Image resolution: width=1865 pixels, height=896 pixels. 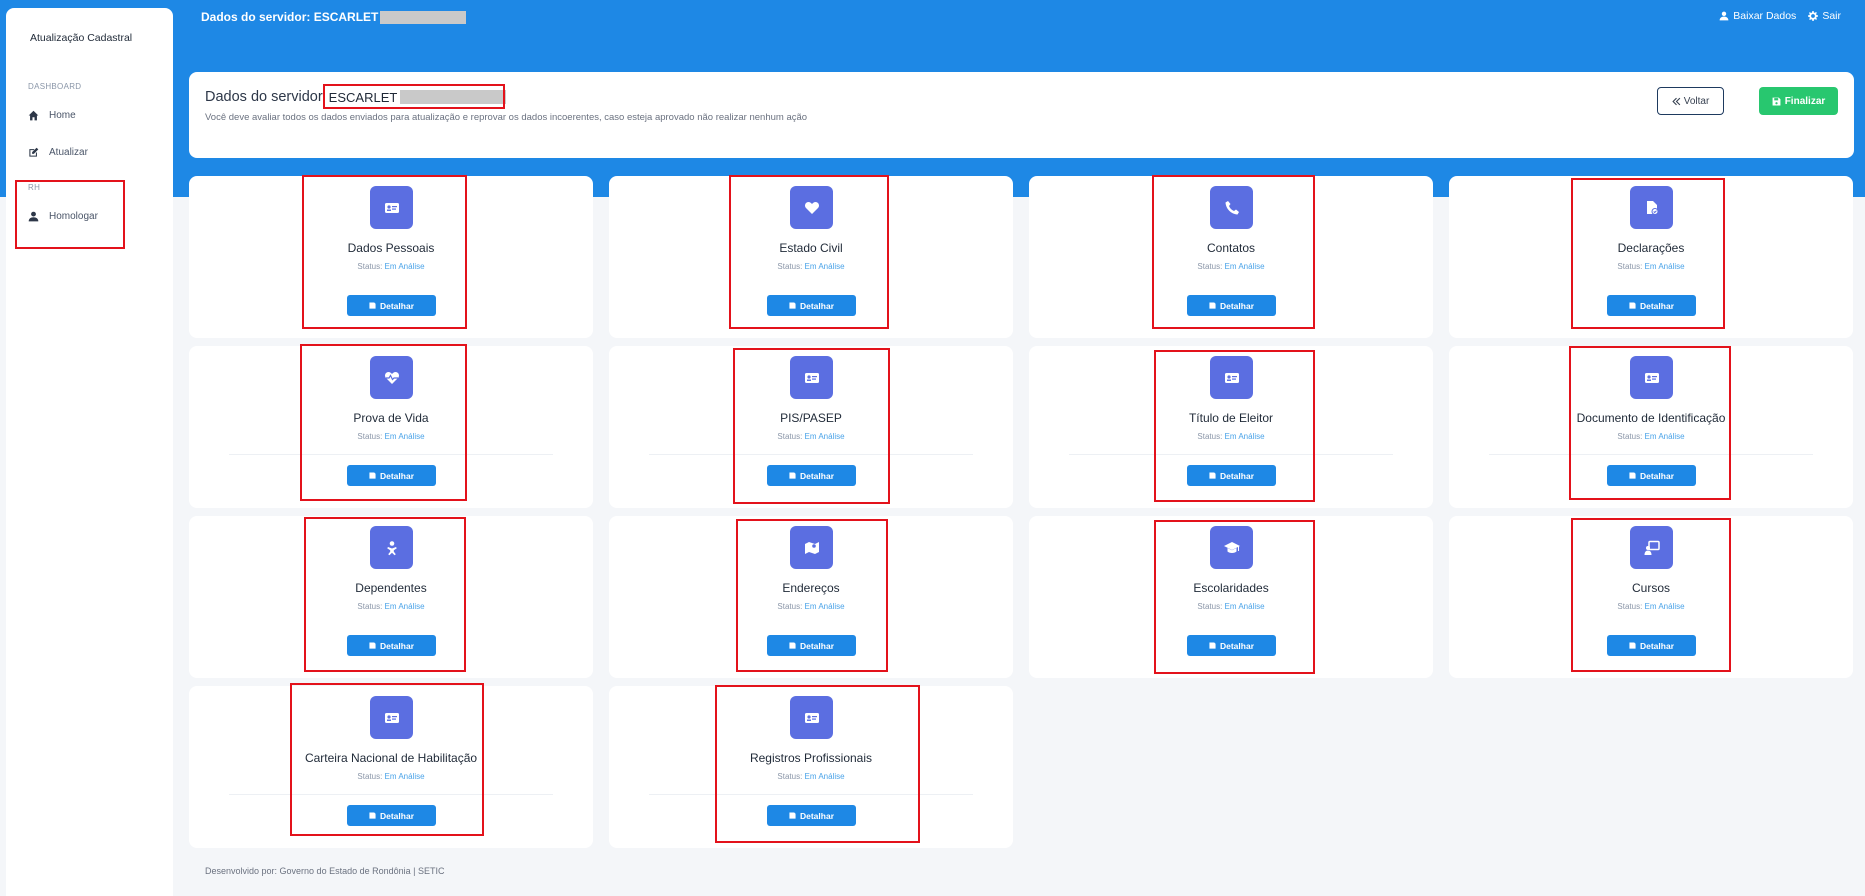 I want to click on finish-button: Finalizar, so click(x=1798, y=101).